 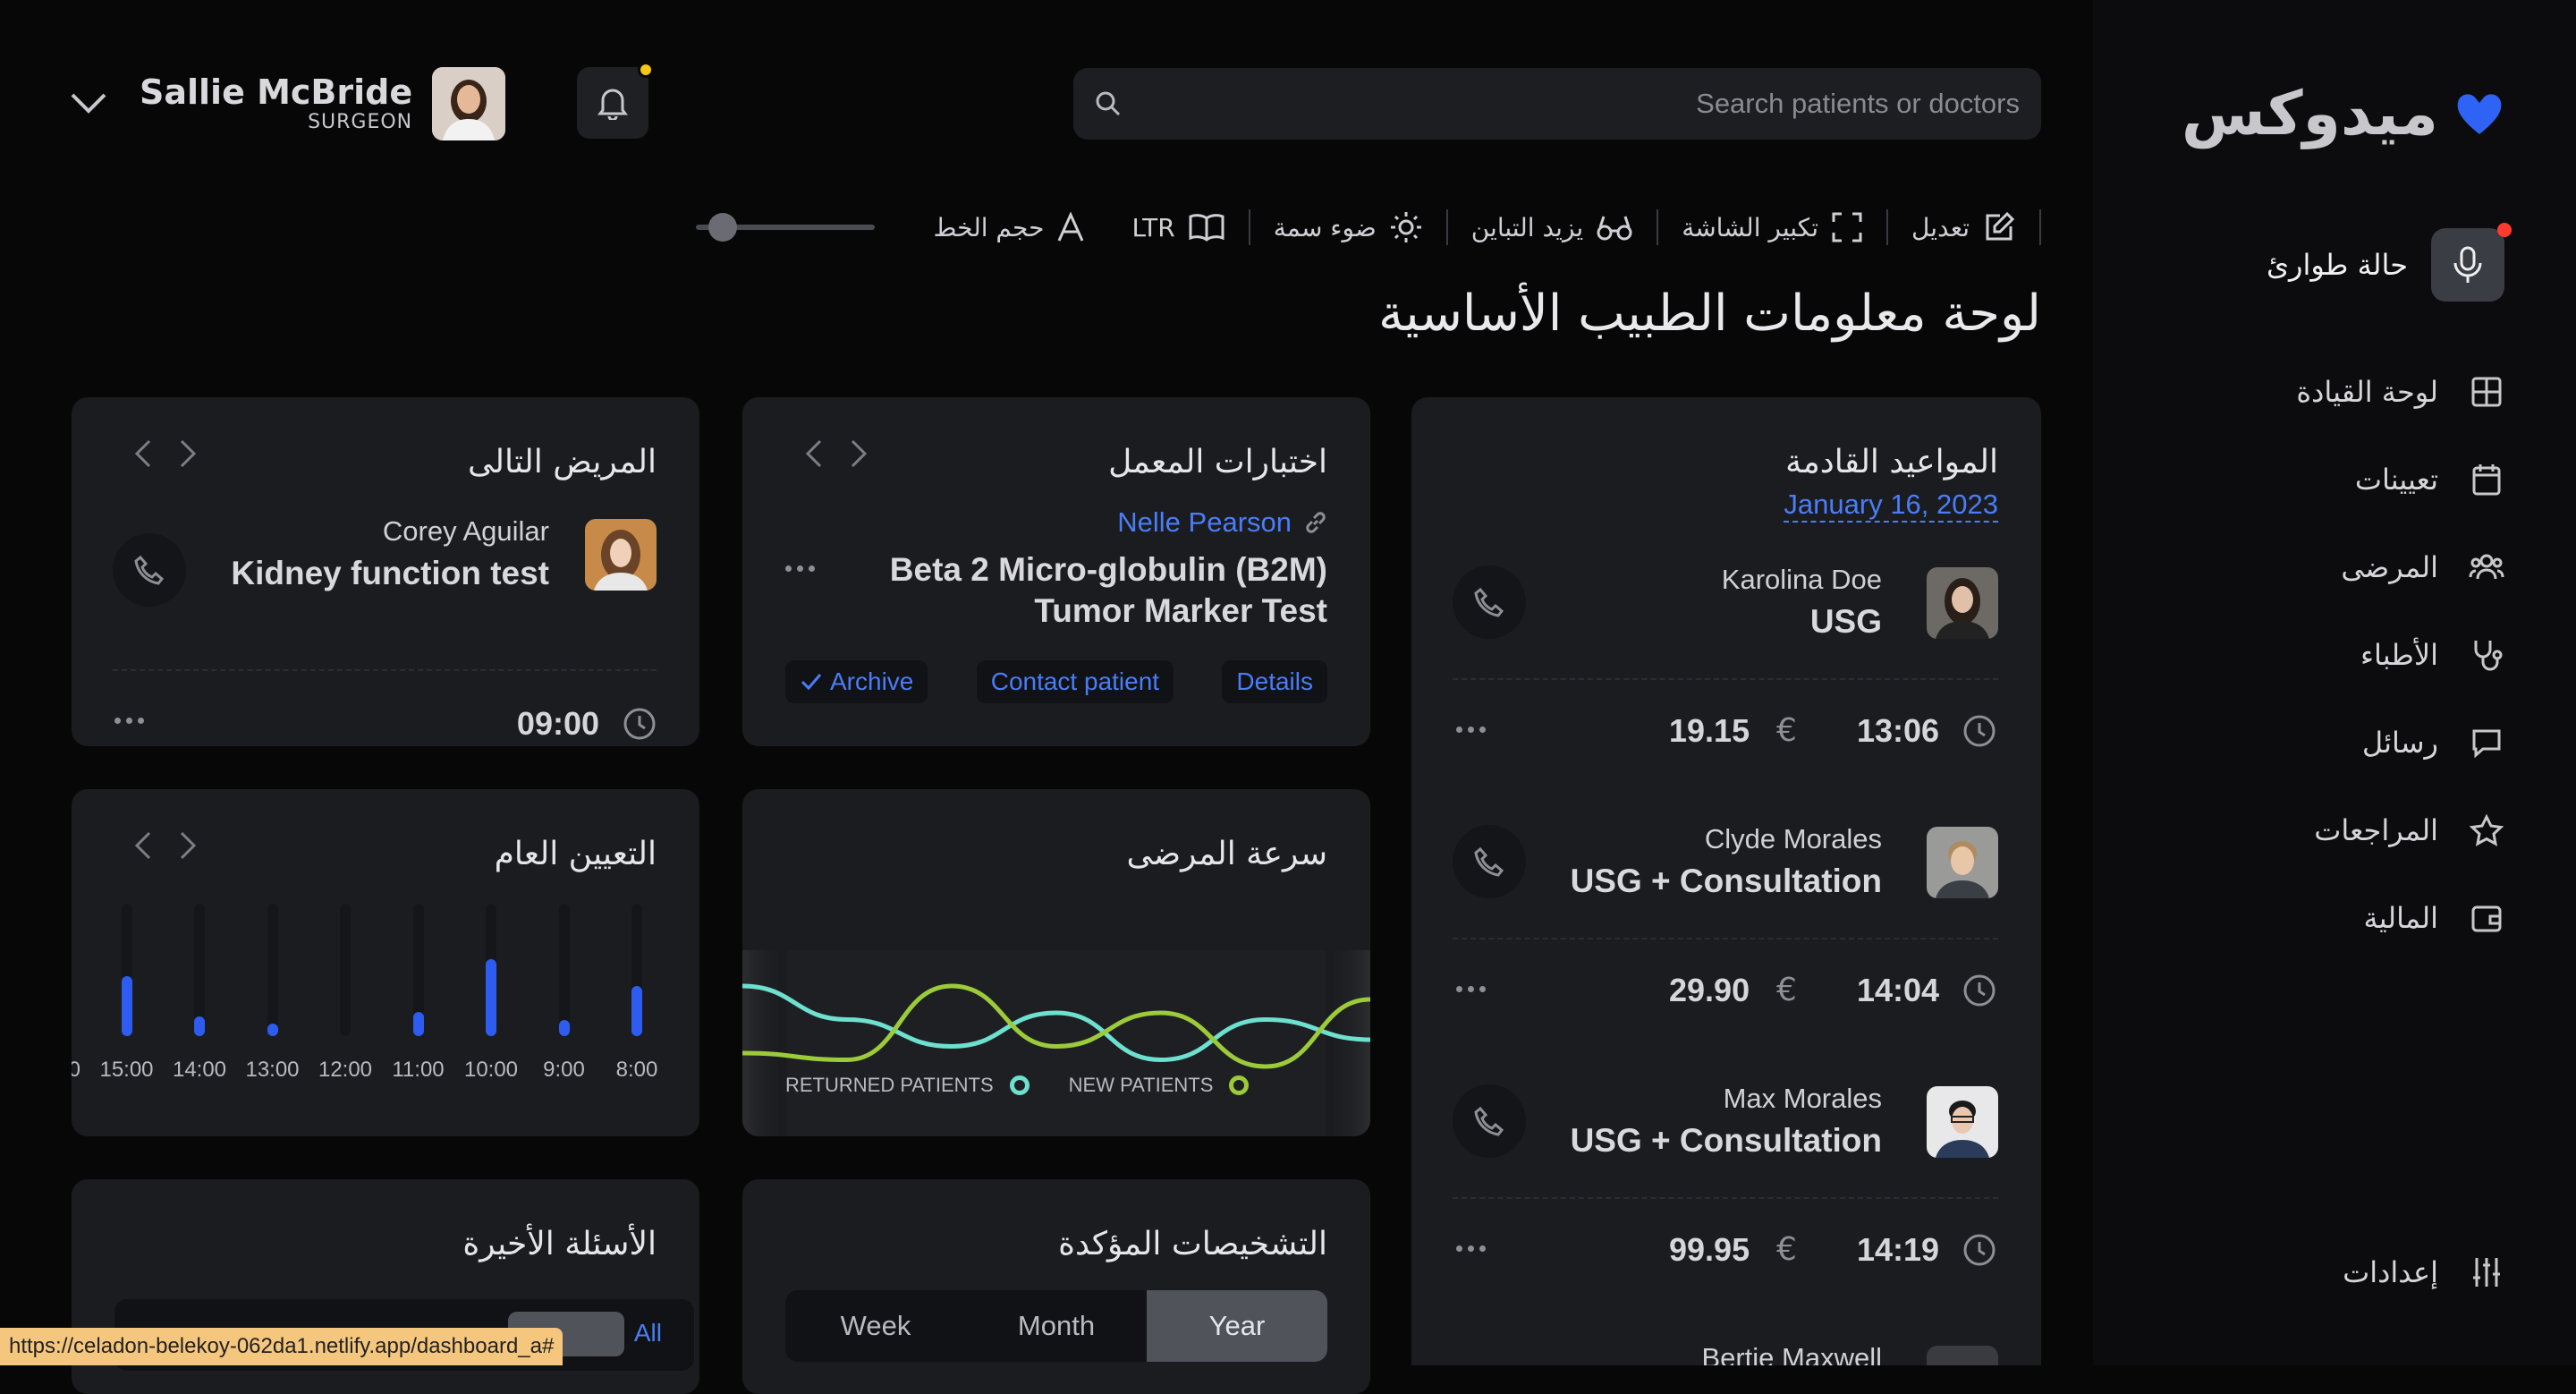 I want to click on emergency-mic, so click(x=2471, y=262).